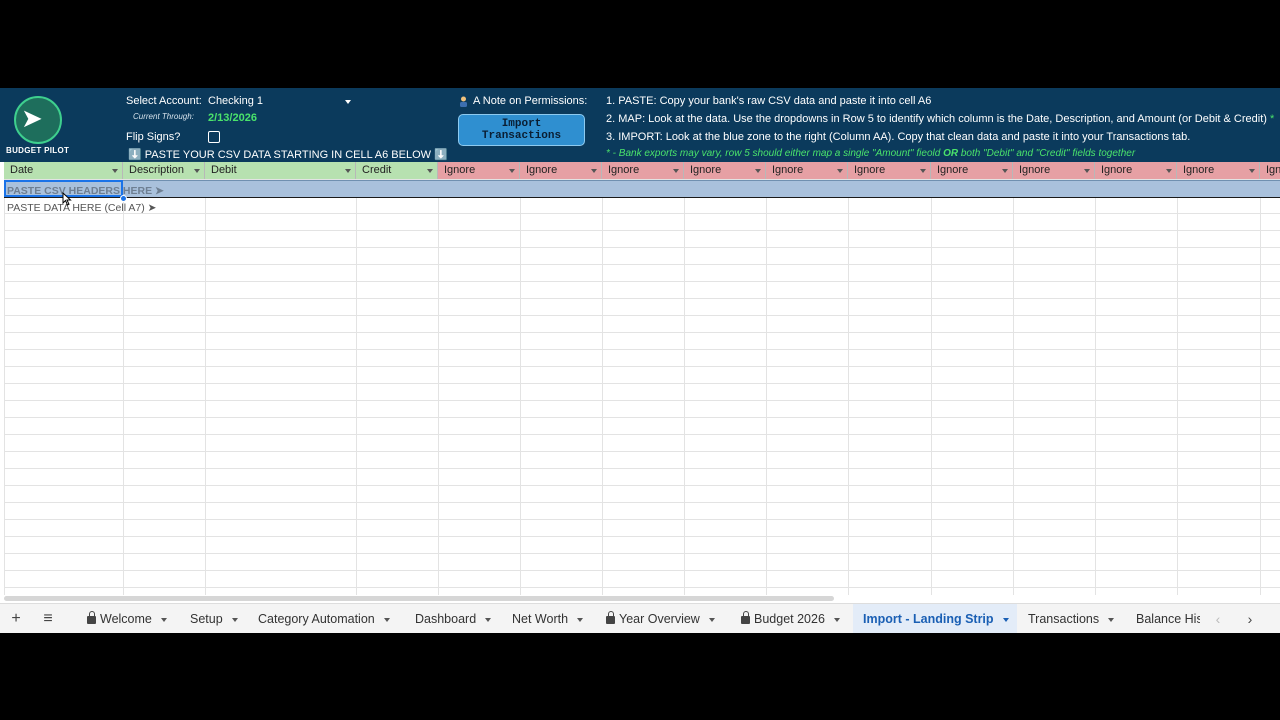  I want to click on current-through-label: Current Through:, so click(163, 116).